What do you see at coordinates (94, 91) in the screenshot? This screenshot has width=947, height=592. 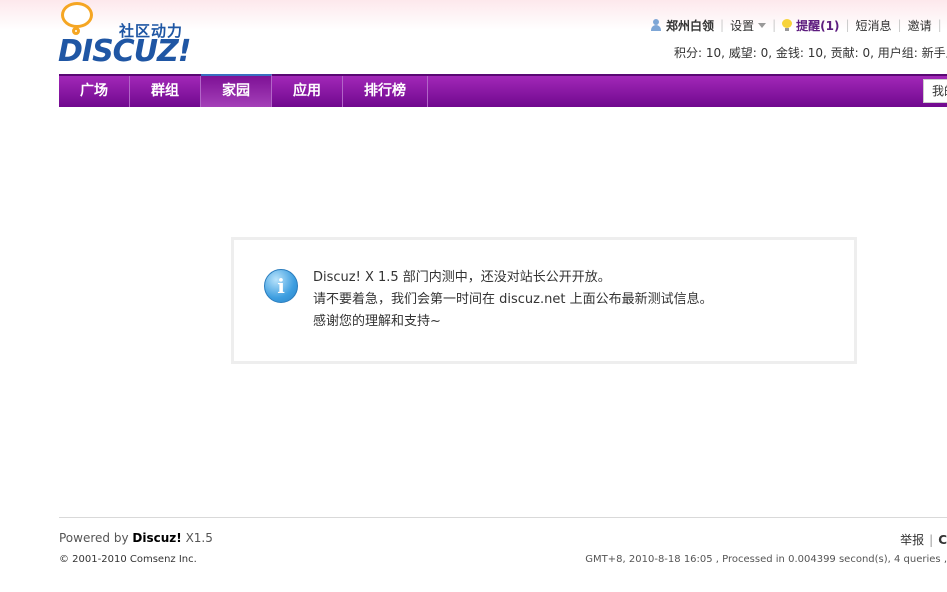 I see `nav-item-plaza: 广场` at bounding box center [94, 91].